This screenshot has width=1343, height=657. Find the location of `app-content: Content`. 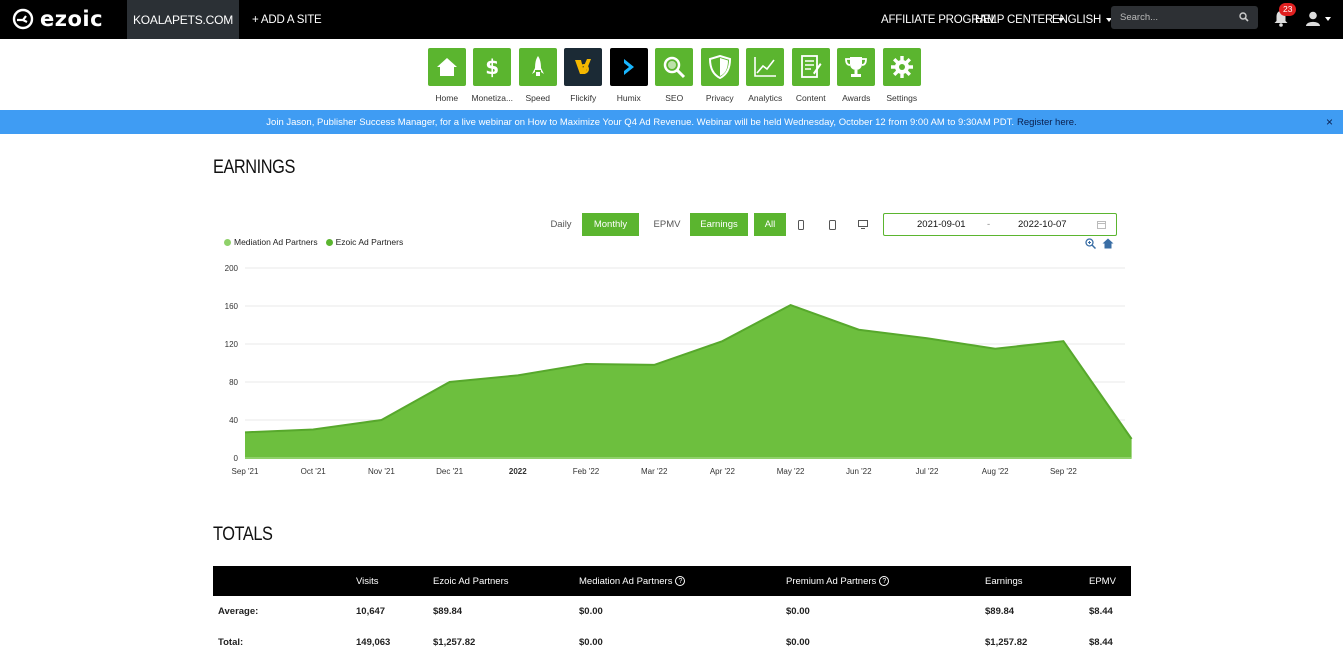

app-content: Content is located at coordinates (811, 75).